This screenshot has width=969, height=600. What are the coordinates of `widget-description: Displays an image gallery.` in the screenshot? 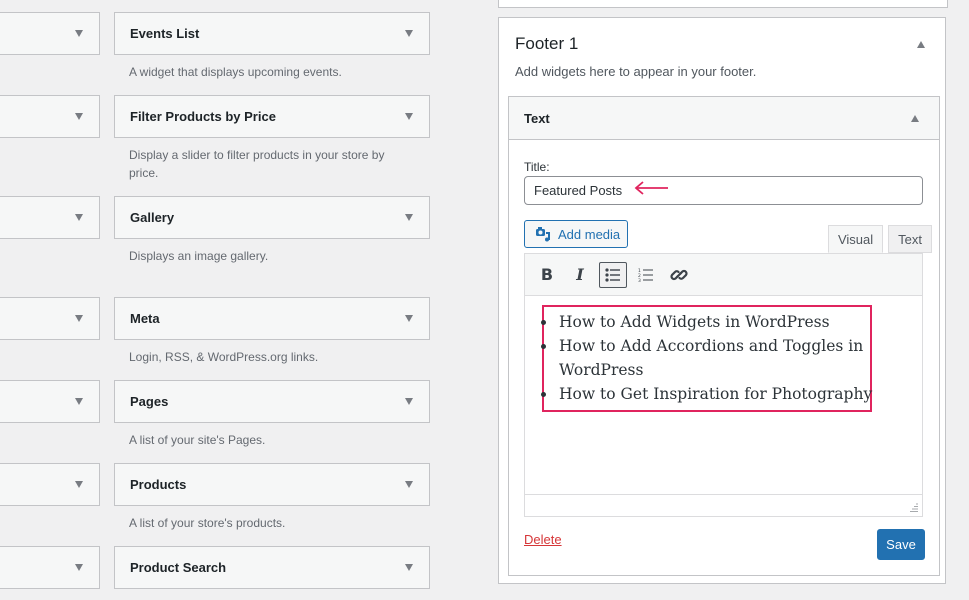 It's located at (199, 256).